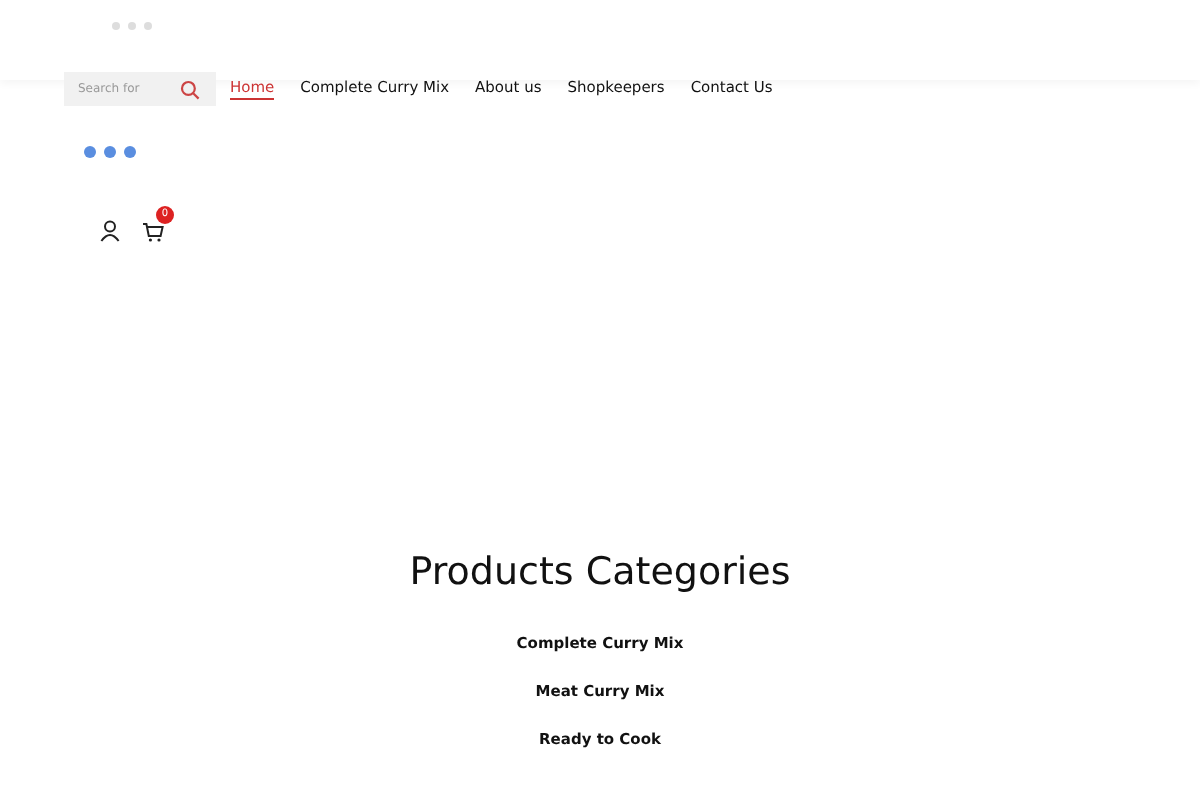 The width and height of the screenshot is (1200, 800). What do you see at coordinates (190, 90) in the screenshot?
I see `search-icon` at bounding box center [190, 90].